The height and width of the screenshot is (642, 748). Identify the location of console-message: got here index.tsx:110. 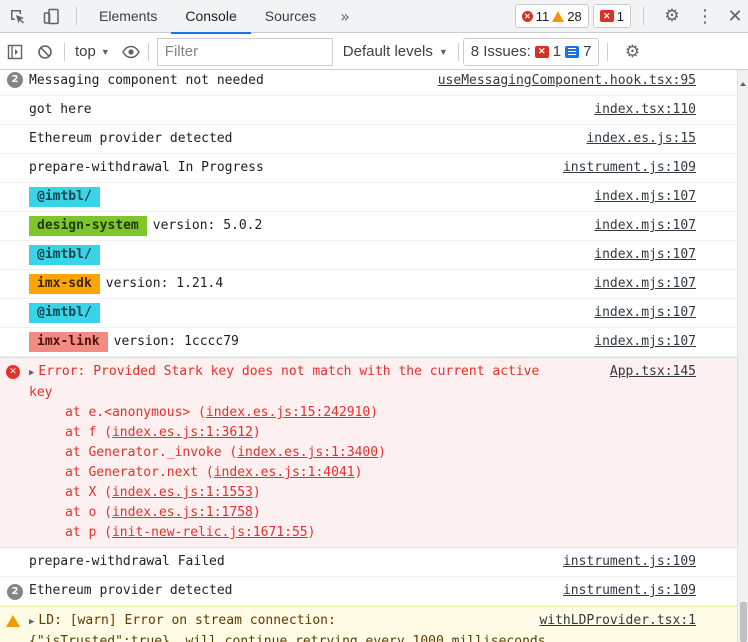
(368, 110).